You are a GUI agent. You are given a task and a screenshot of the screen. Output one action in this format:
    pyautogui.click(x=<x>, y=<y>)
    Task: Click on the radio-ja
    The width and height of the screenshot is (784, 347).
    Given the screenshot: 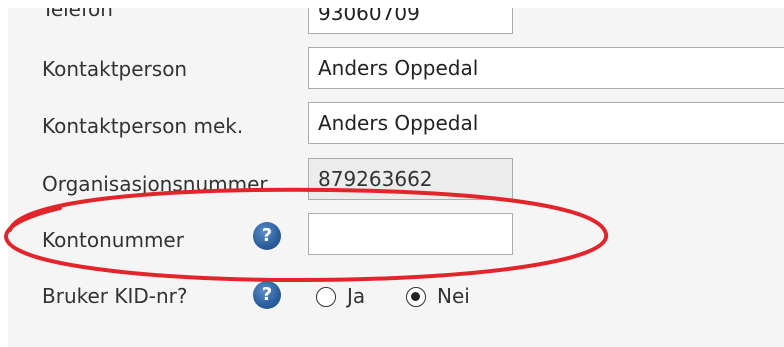 What is the action you would take?
    pyautogui.click(x=326, y=297)
    